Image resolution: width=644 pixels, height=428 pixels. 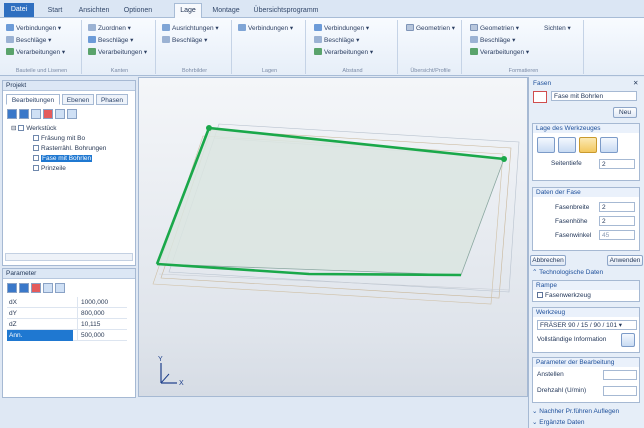 I want to click on fasenwinkel-label: Fasenwinkel, so click(x=573, y=235).